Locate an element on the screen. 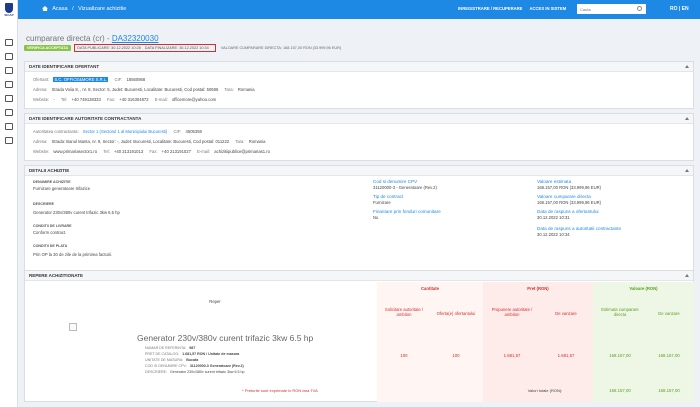 The height and width of the screenshot is (407, 700). finalize-date: DATA FINALIZARE: 30.12.2022 10:34 is located at coordinates (176, 48).